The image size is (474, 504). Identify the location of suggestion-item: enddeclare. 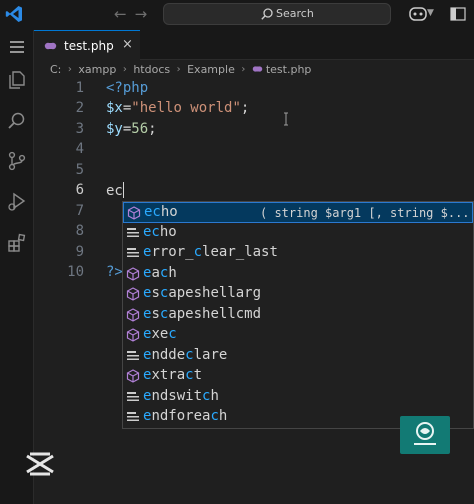
(298, 356).